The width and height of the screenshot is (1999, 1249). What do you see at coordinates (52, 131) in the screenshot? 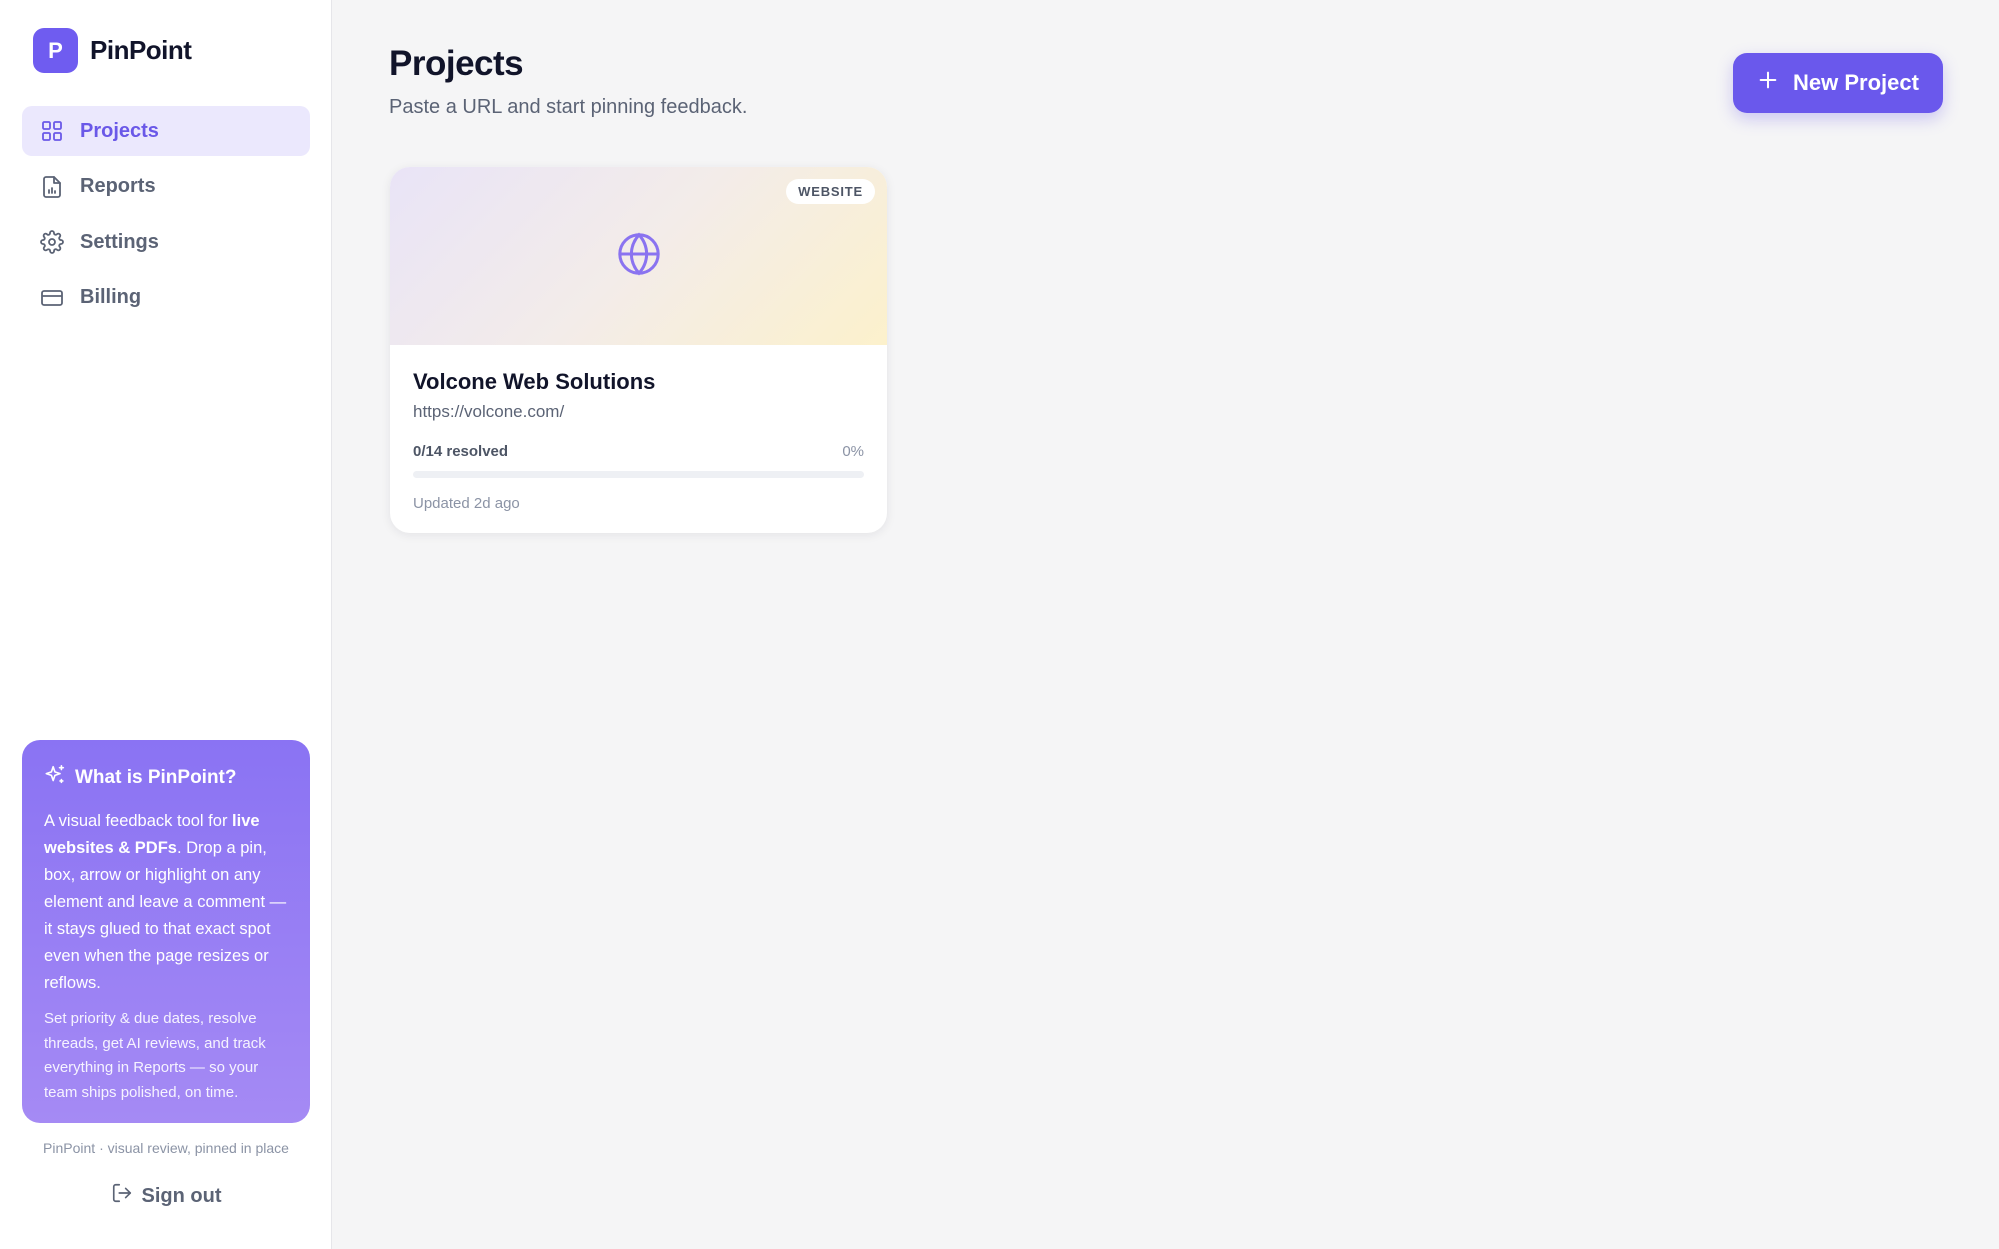
I see `grid-icon` at bounding box center [52, 131].